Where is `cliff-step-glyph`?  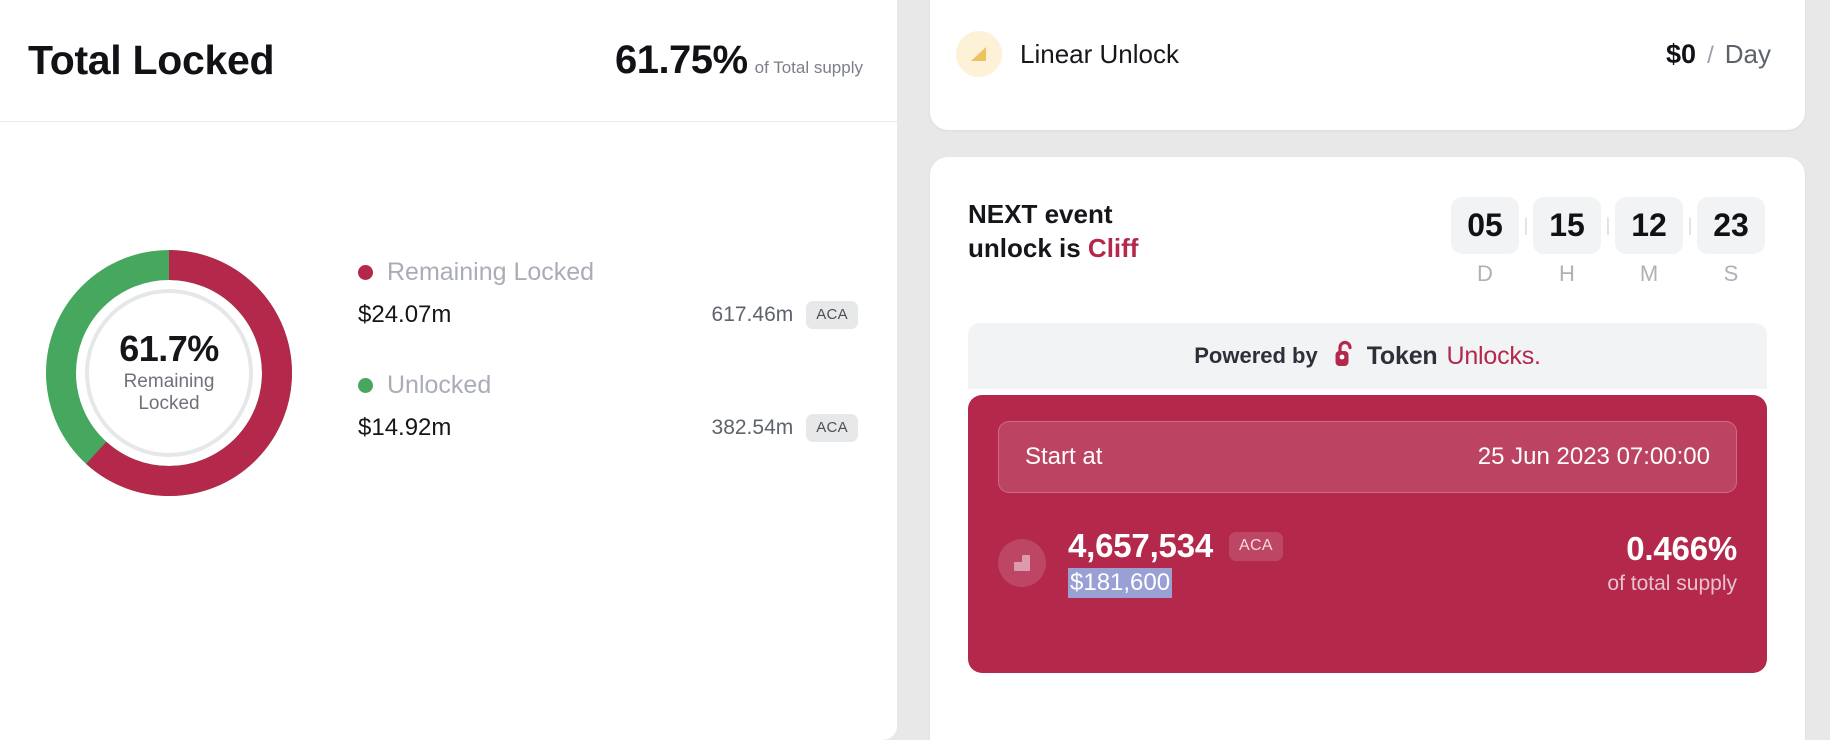 cliff-step-glyph is located at coordinates (1022, 562).